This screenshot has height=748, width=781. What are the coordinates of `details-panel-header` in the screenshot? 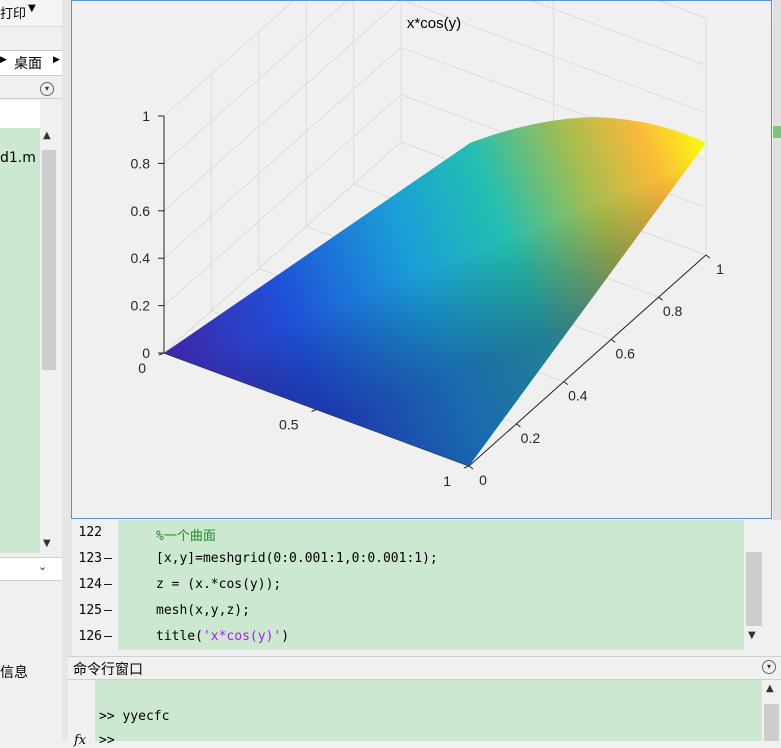 It's located at (31, 569).